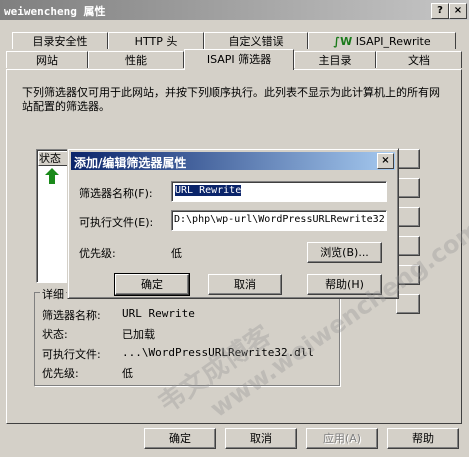 This screenshot has width=469, height=457. I want to click on tab-documents: 文档, so click(419, 59).